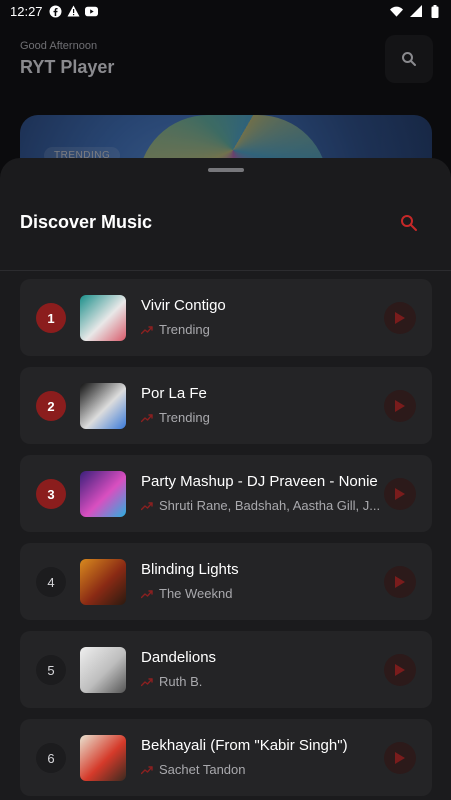  Describe the element at coordinates (174, 393) in the screenshot. I see `track-title: Por La Fe` at that location.